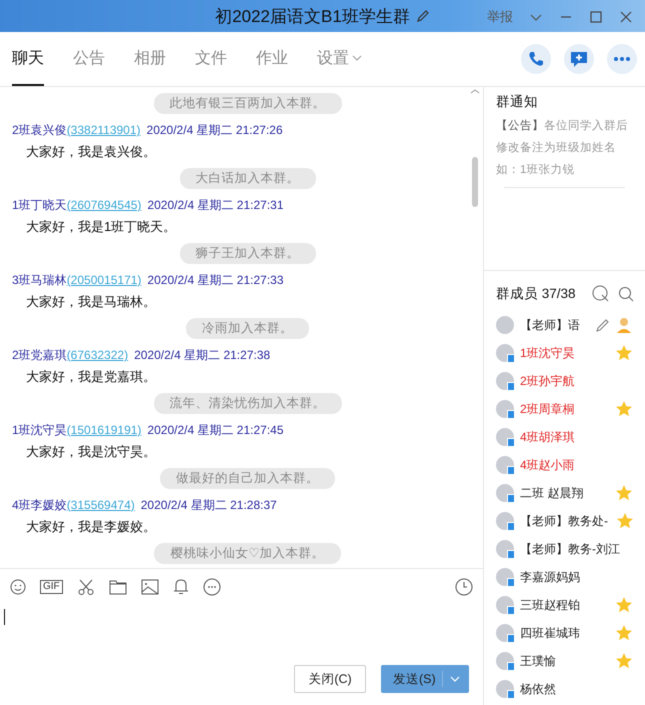  What do you see at coordinates (104, 430) in the screenshot?
I see `qq-number-link: (1501619191)` at bounding box center [104, 430].